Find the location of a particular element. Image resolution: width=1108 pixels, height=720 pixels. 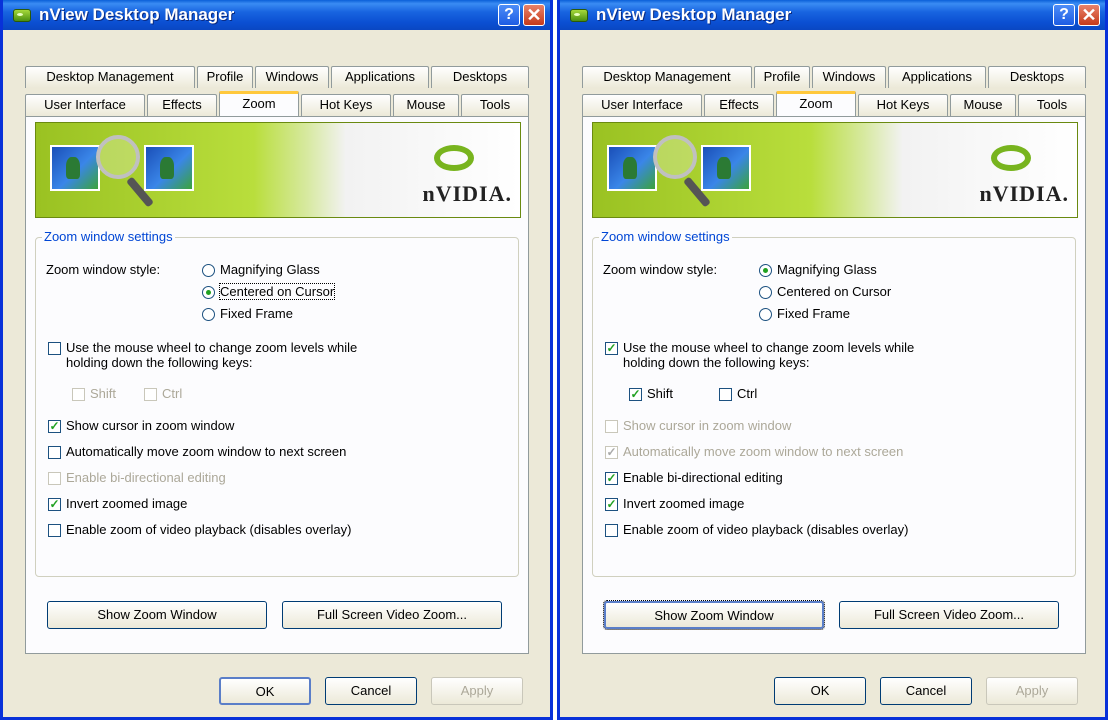

ctrl-label: Ctrl is located at coordinates (747, 393).